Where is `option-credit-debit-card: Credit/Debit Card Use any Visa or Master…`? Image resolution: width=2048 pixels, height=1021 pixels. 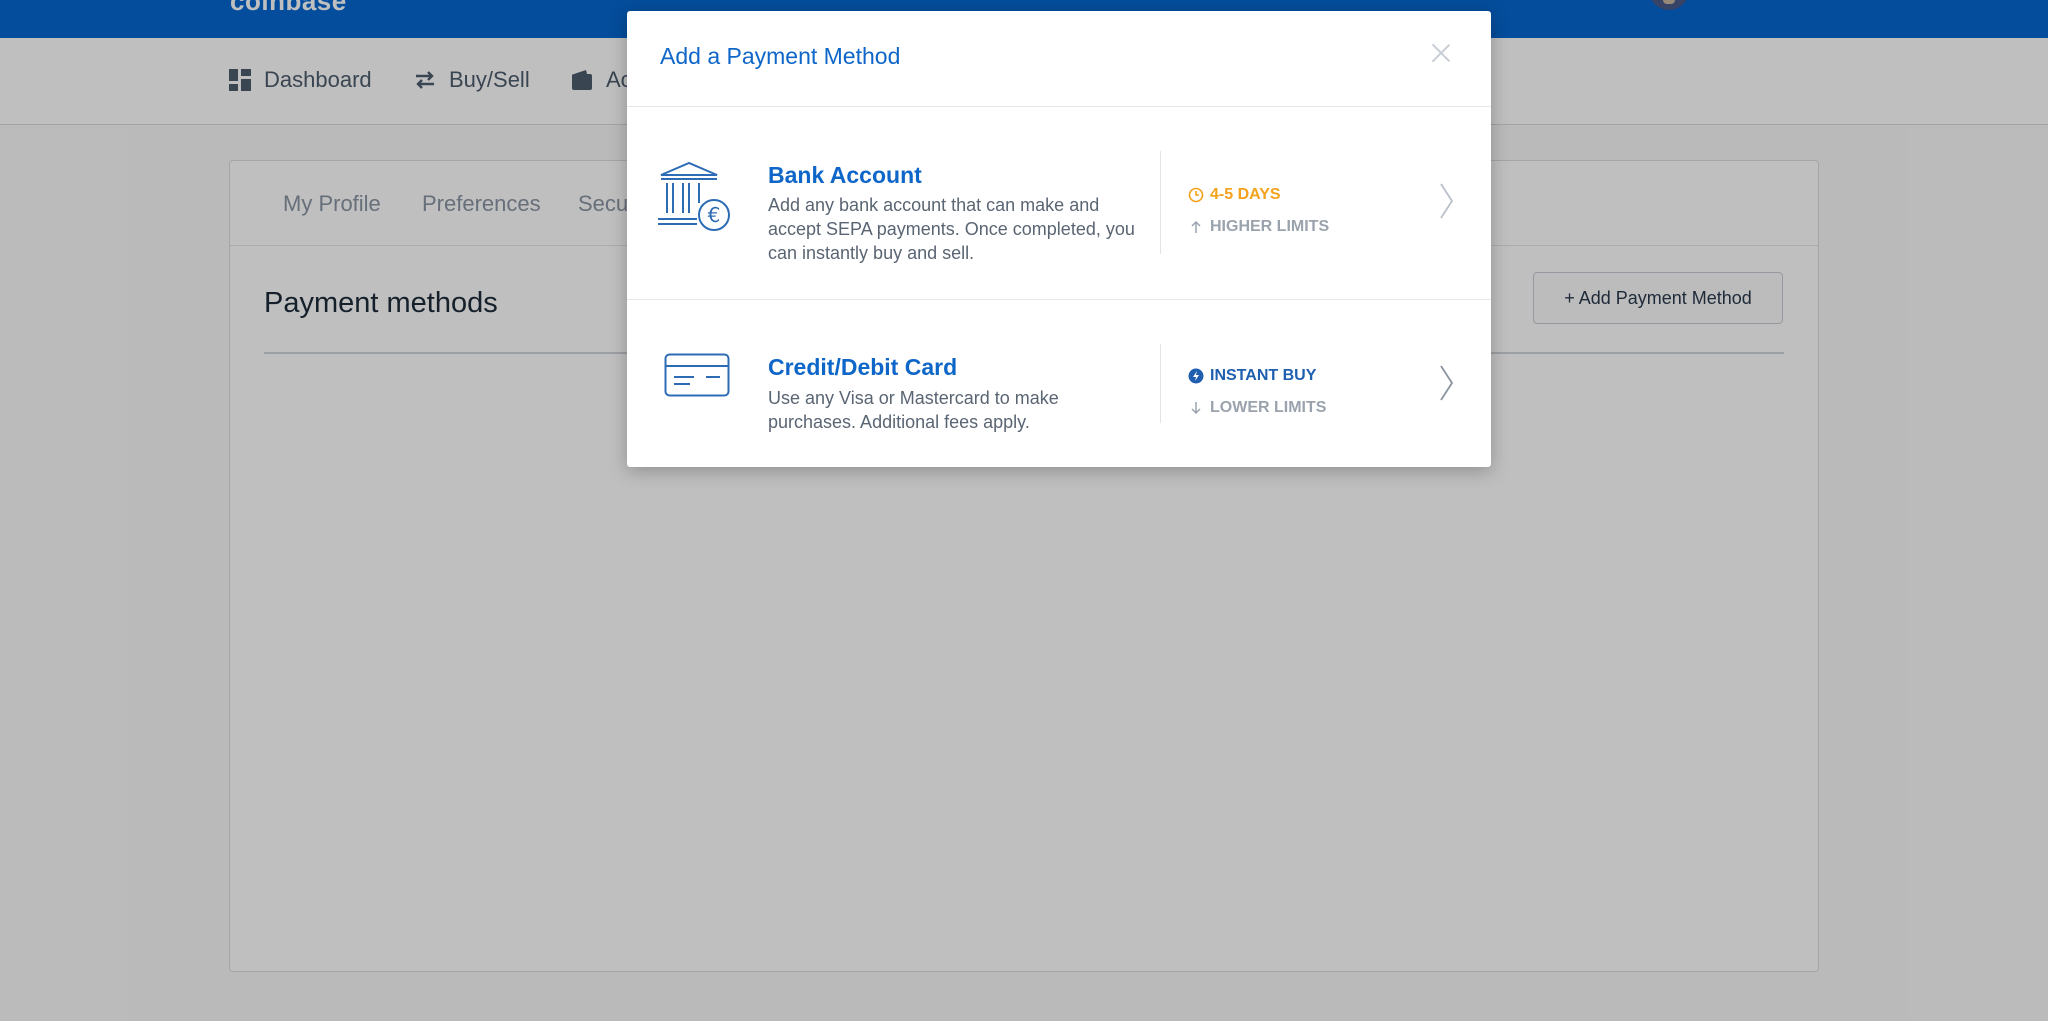
option-credit-debit-card: Credit/Debit Card Use any Visa or Master… is located at coordinates (1059, 383).